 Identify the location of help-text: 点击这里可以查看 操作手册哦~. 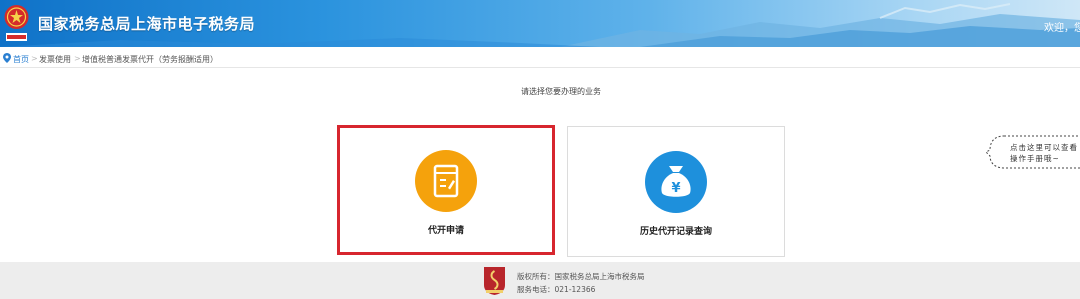
(1044, 153).